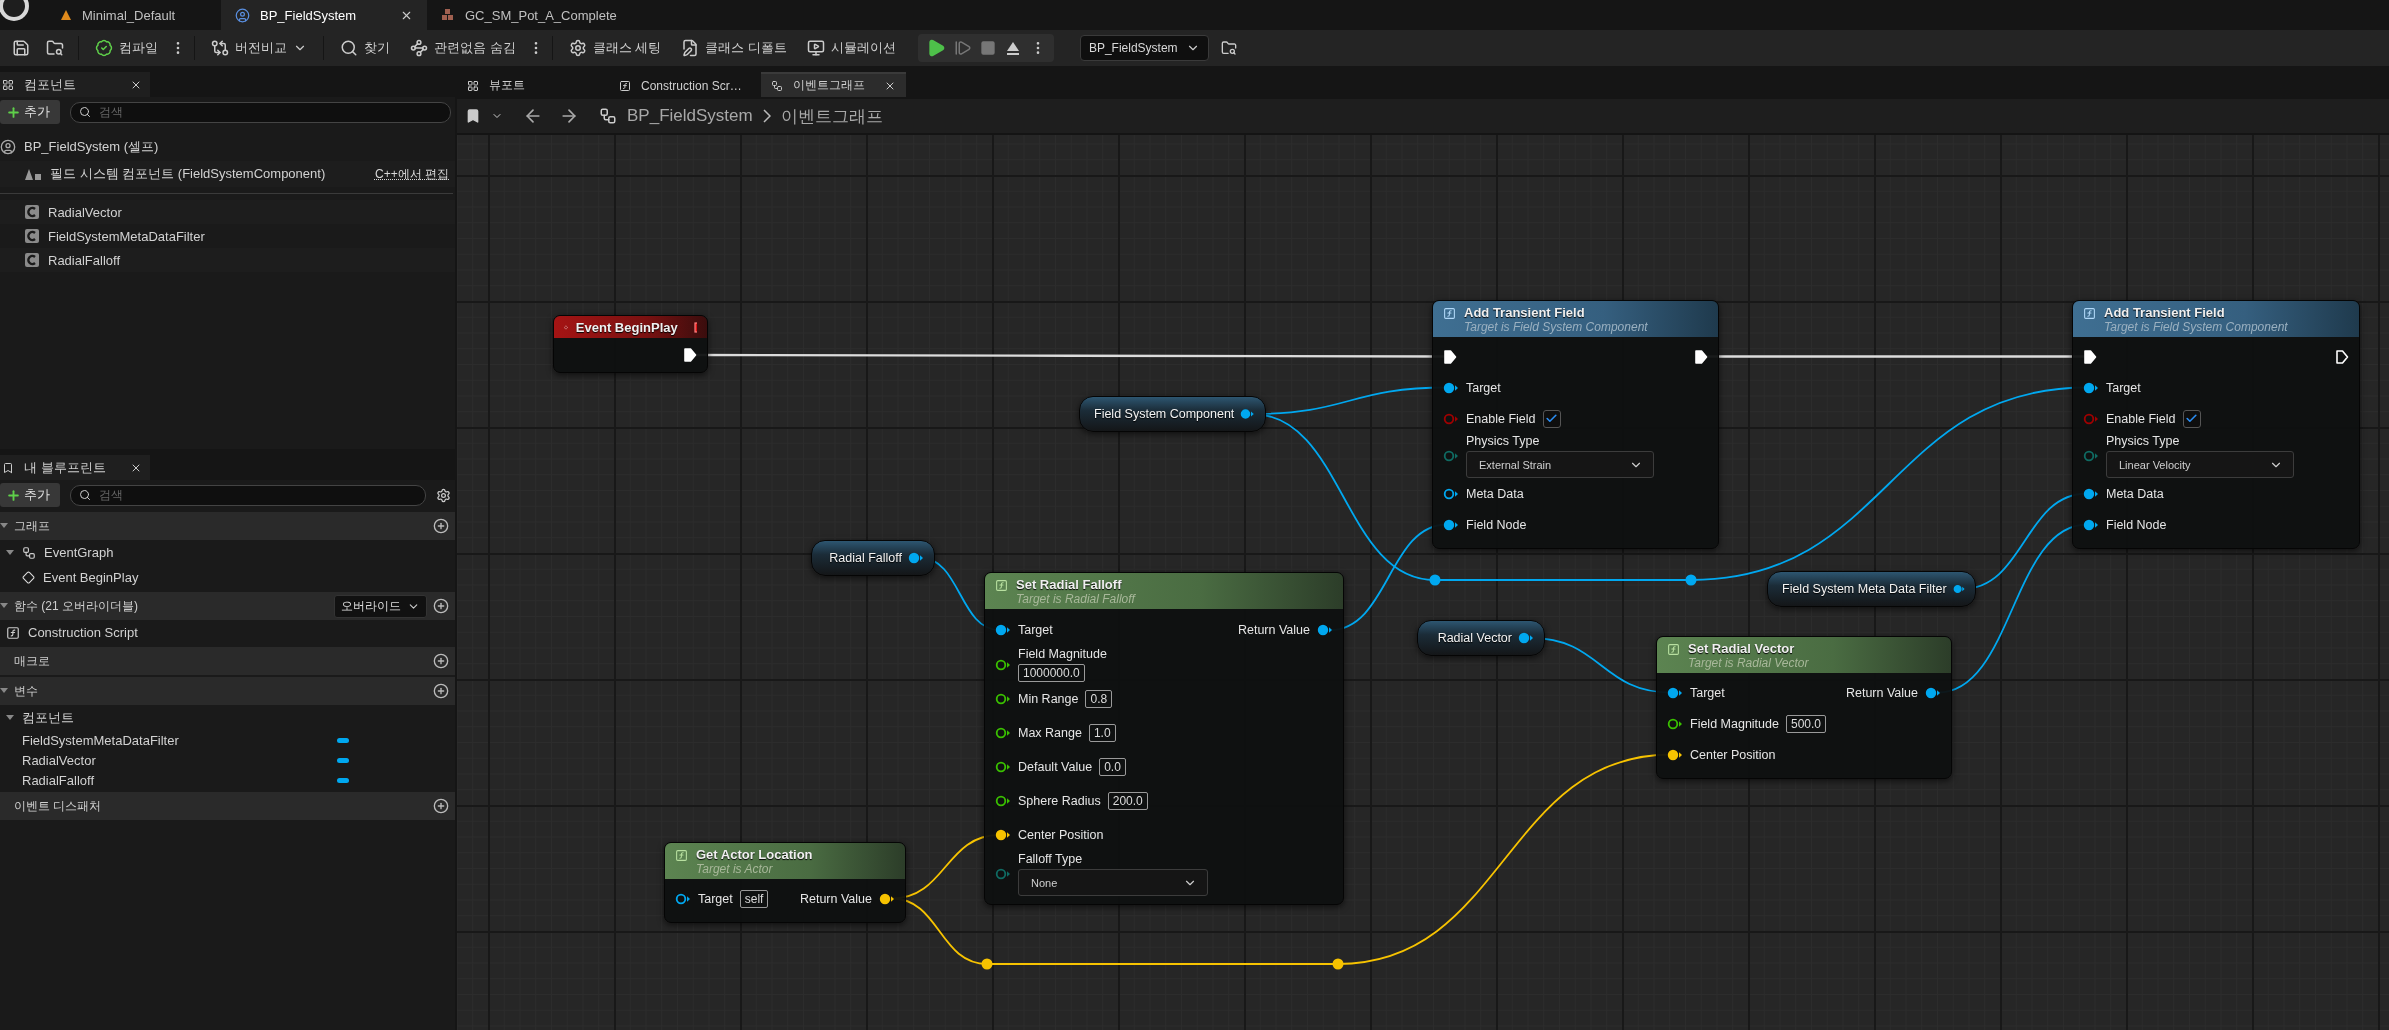  Describe the element at coordinates (1112, 767) in the screenshot. I see `value-field: 0.0` at that location.